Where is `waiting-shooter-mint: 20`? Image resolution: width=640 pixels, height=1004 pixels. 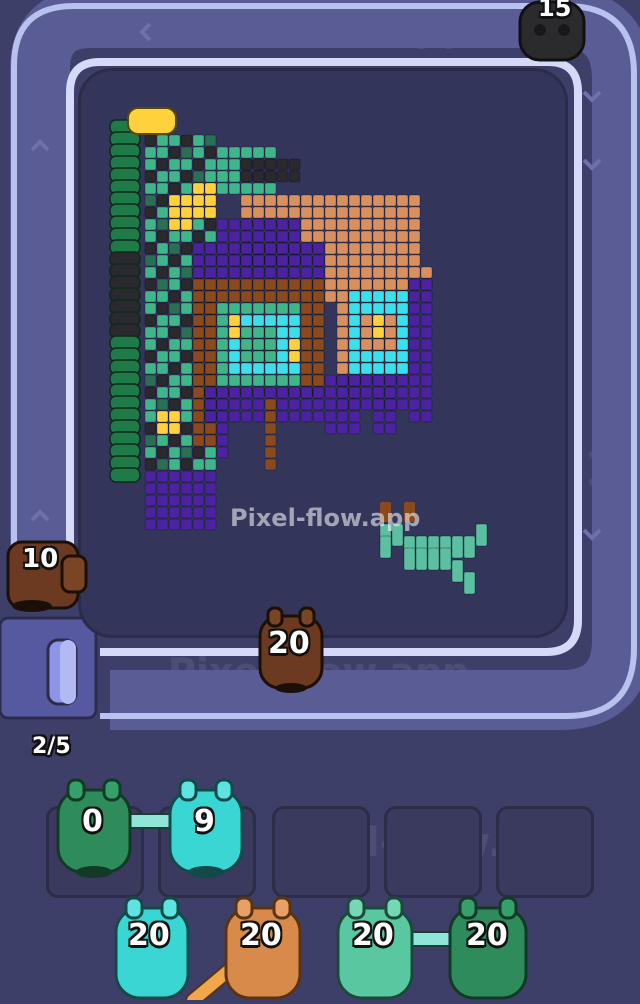
waiting-shooter-mint: 20 is located at coordinates (375, 947).